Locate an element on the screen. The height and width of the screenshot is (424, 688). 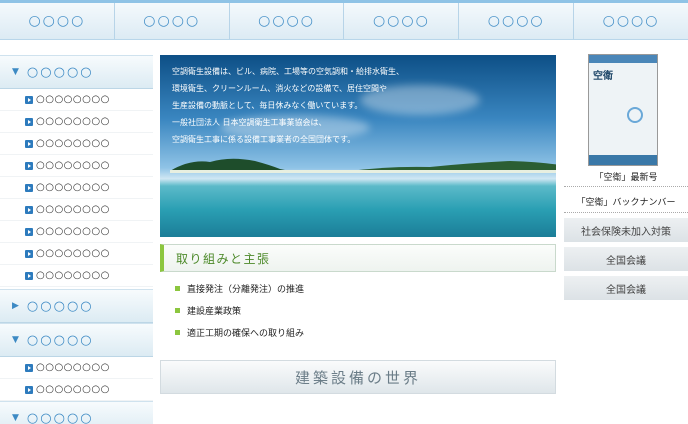
policy-link: 適正工期の確保への取り組み is located at coordinates (239, 332).